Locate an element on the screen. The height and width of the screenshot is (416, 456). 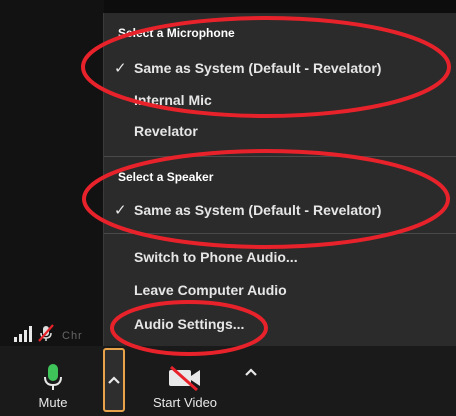
signal-strength-icon is located at coordinates (23, 334).